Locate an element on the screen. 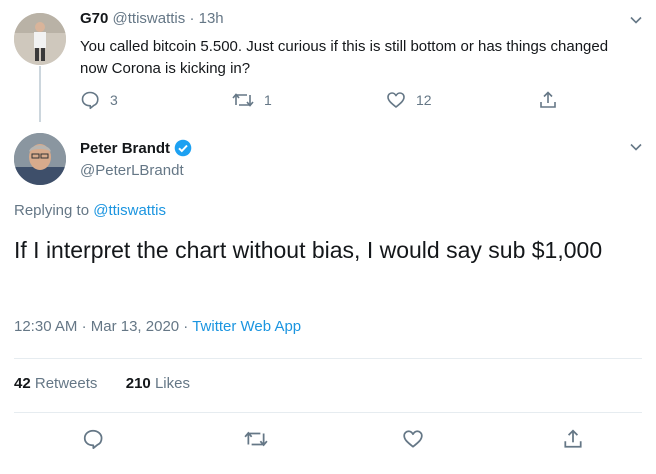  replying-to-label: Replying to is located at coordinates (52, 210).